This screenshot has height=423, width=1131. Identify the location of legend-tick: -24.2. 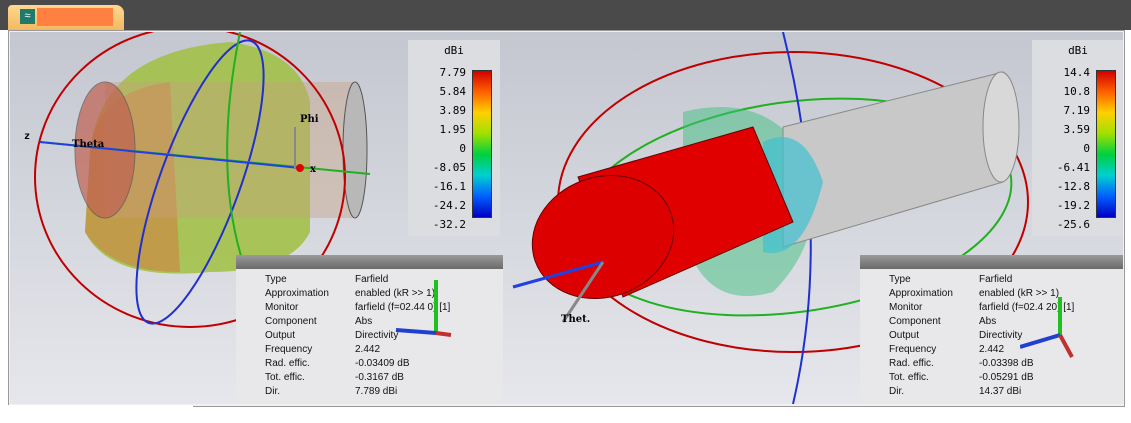
(449, 205).